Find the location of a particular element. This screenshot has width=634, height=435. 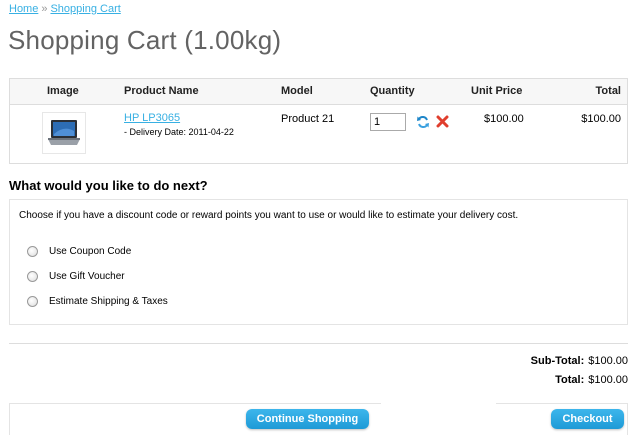

option-coupon: Use Coupon Code is located at coordinates (79, 251).